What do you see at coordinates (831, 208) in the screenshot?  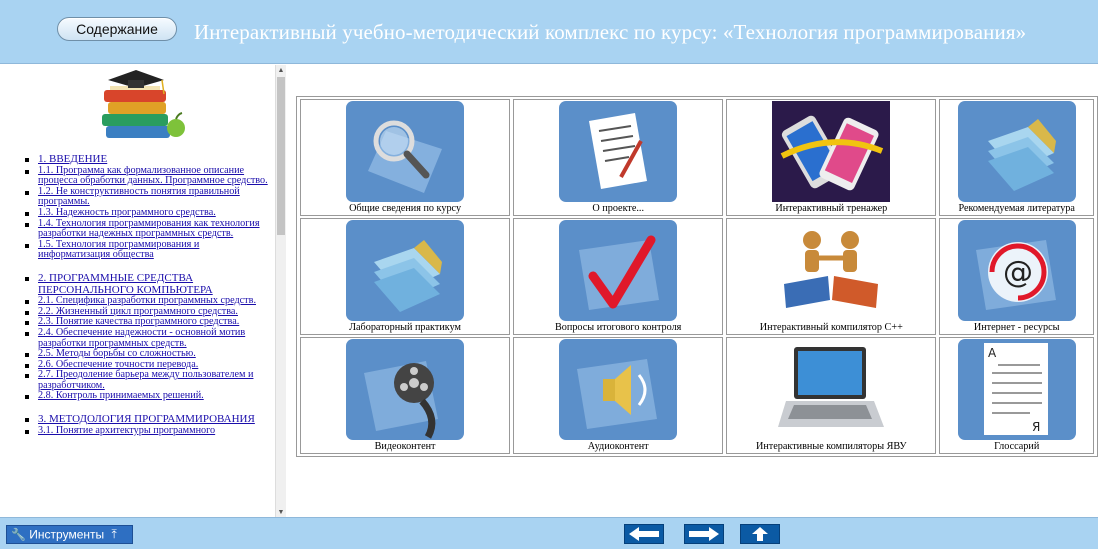 I see `cell-caption: Интерактивный тренажер` at bounding box center [831, 208].